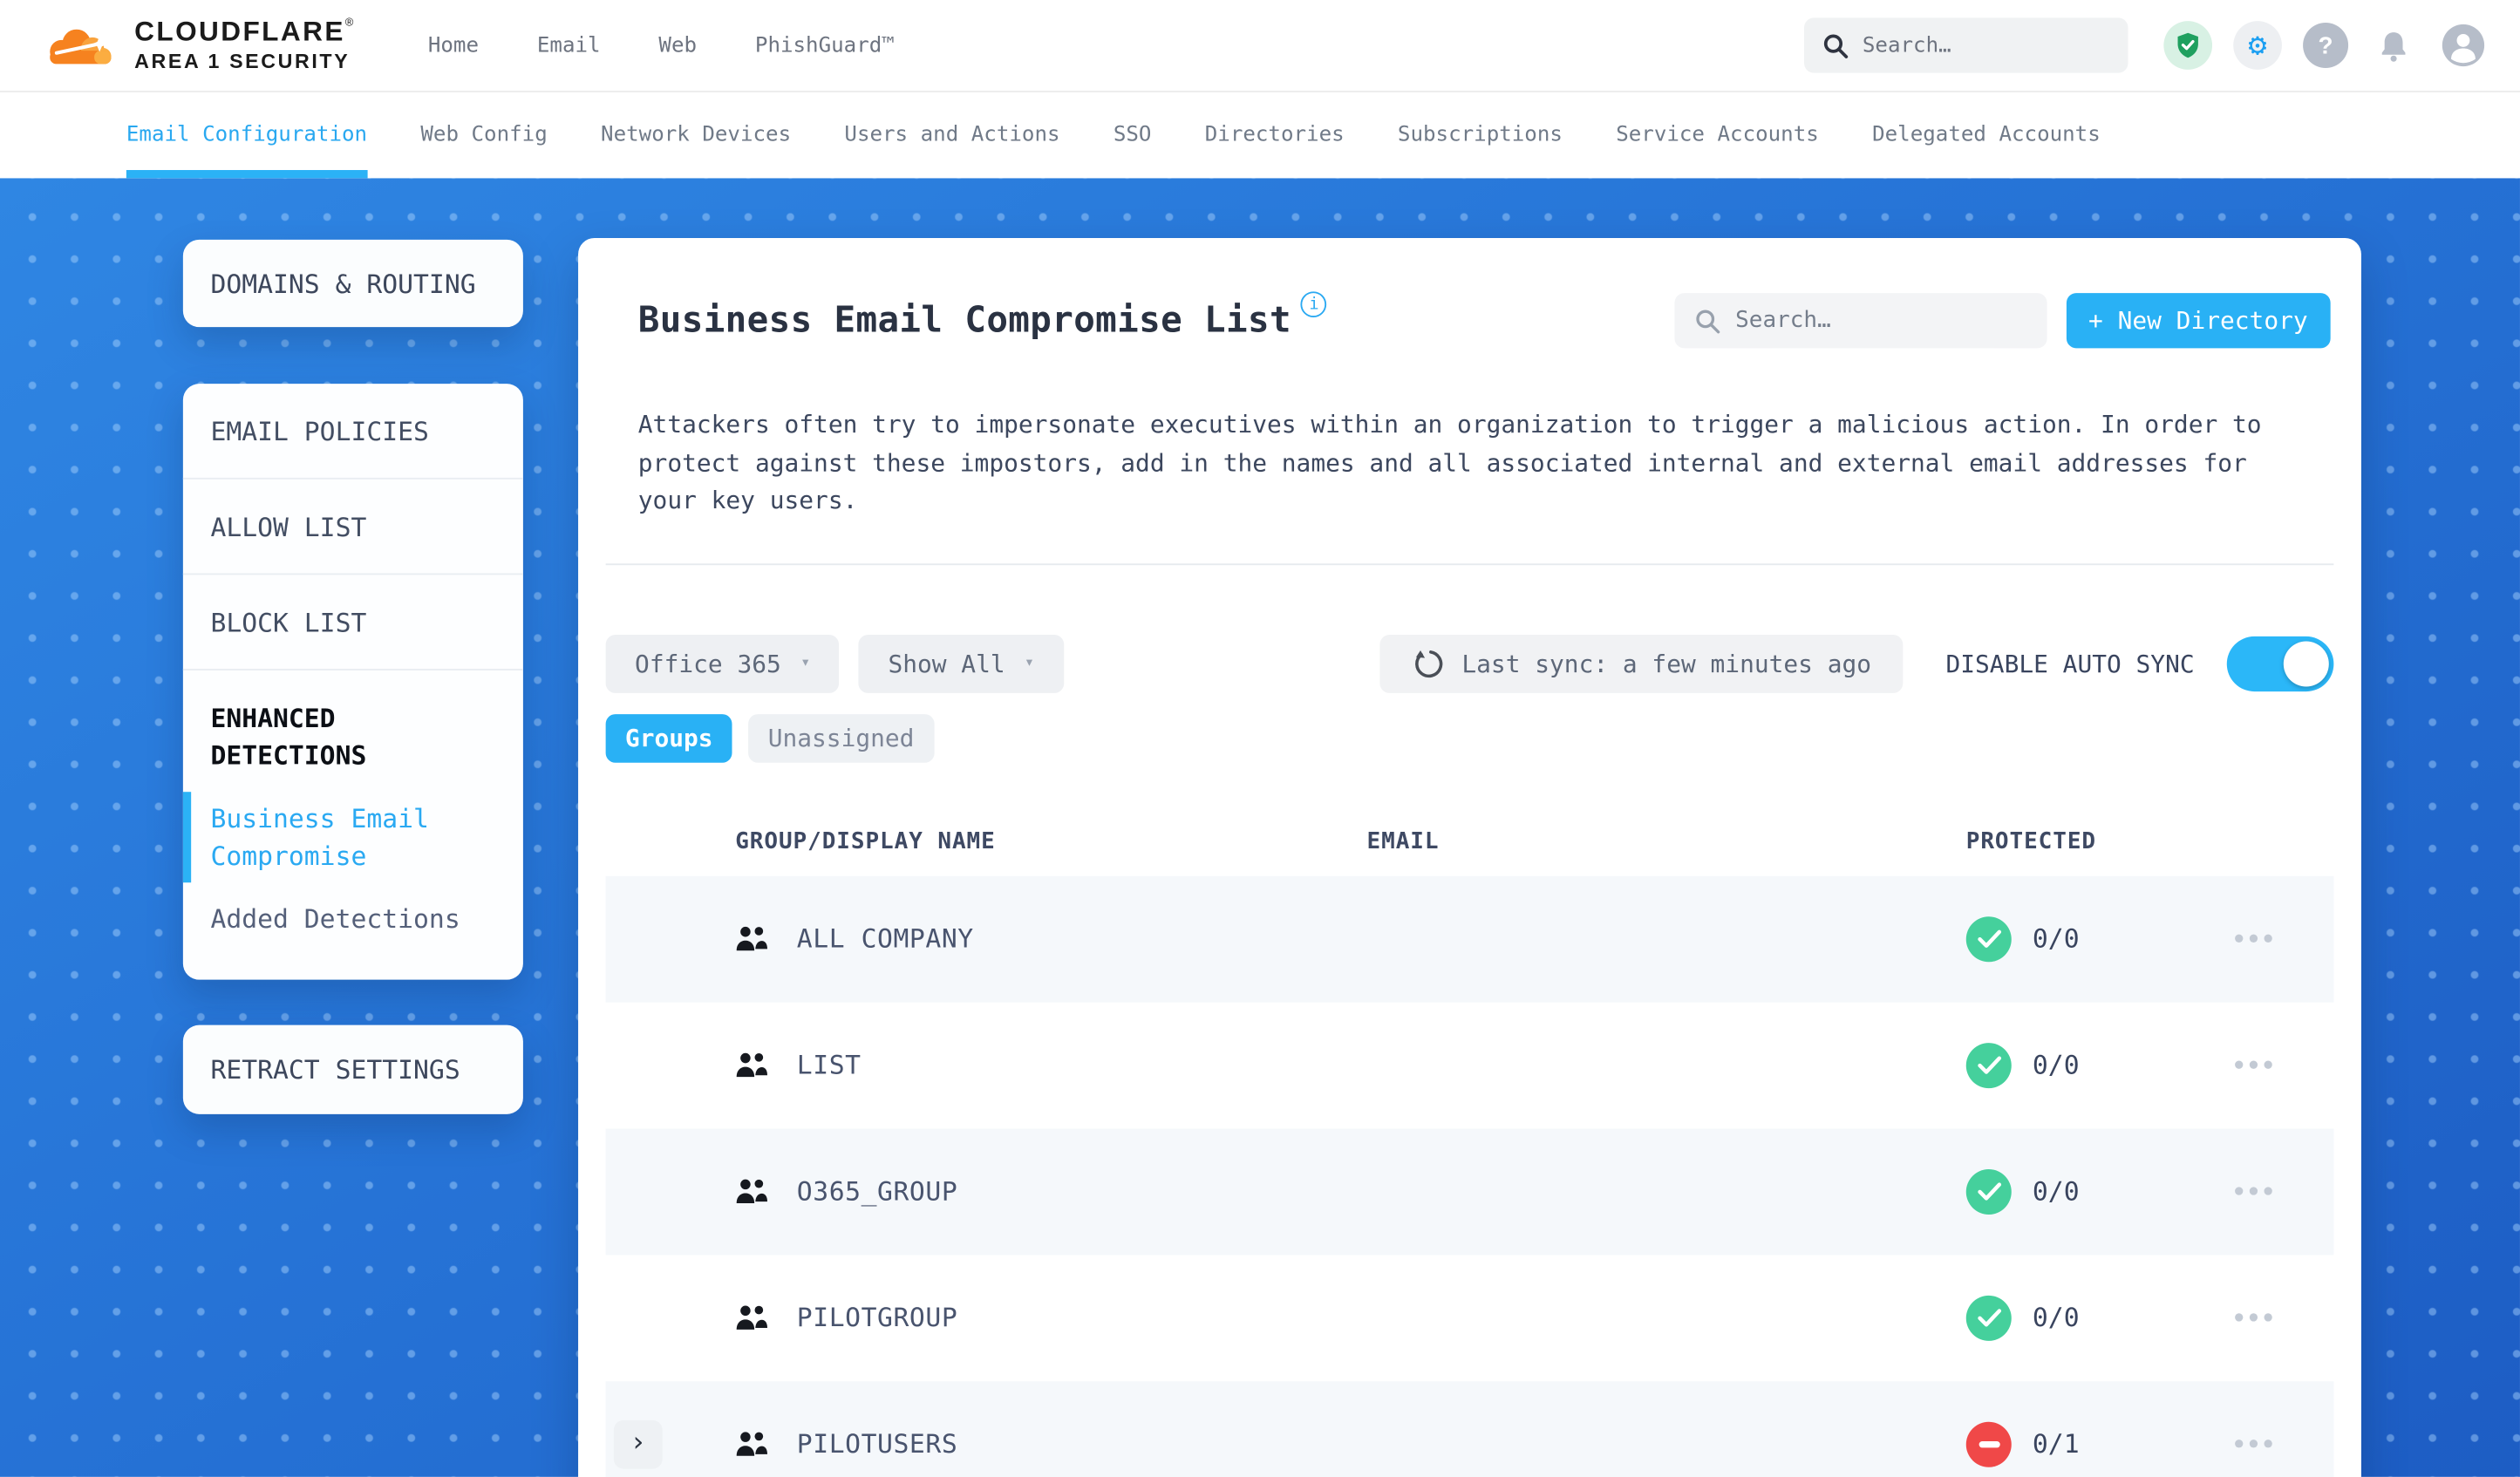  What do you see at coordinates (288, 737) in the screenshot?
I see `enhanced-detections-title: ENHANCED DETECTIONS` at bounding box center [288, 737].